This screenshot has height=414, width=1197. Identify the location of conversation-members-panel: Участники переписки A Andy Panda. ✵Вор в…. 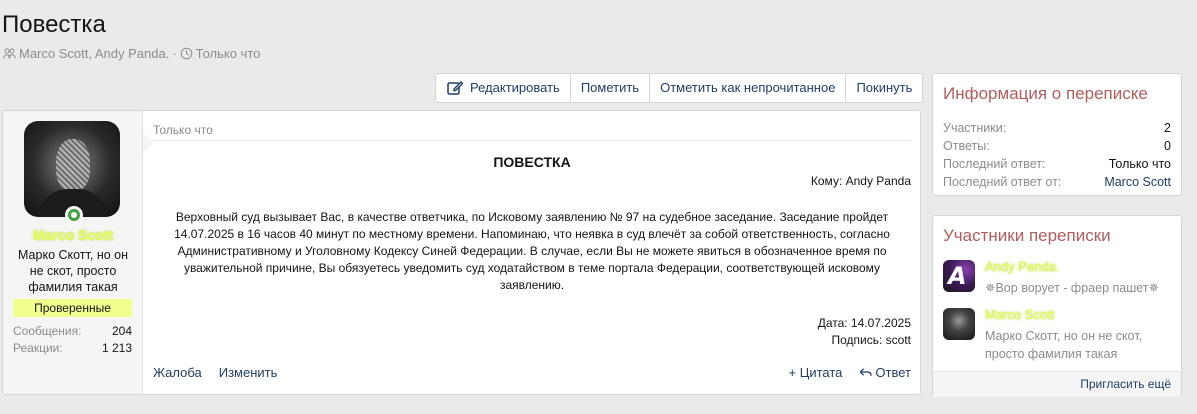
(1057, 306).